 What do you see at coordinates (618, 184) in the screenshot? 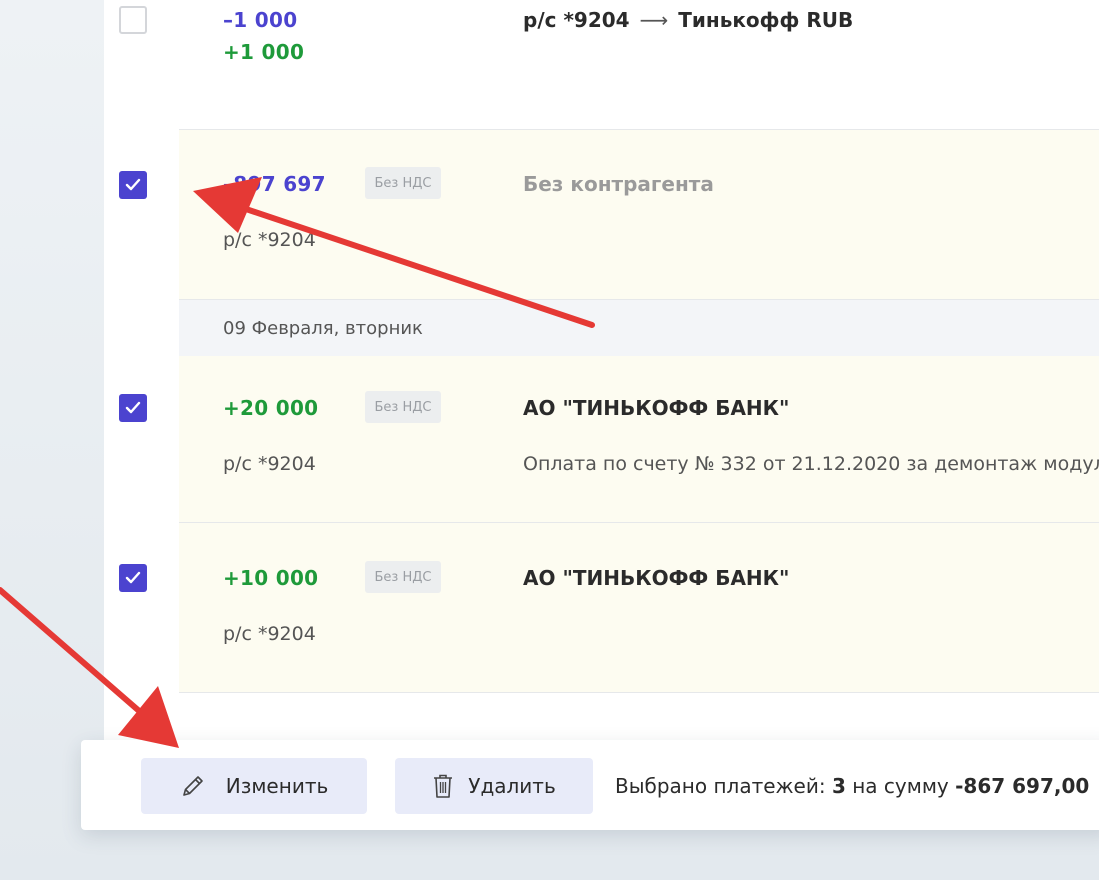
I see `counterparty: Без контрагента` at bounding box center [618, 184].